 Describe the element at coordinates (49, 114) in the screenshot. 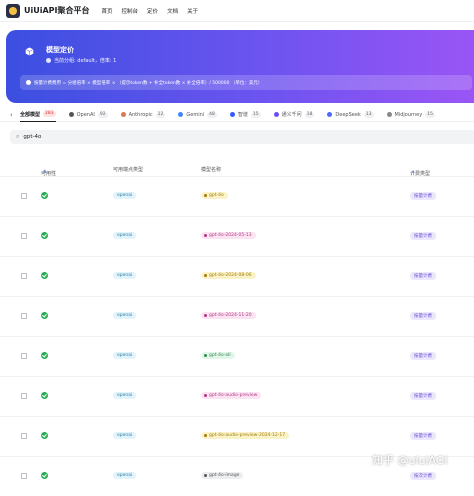

I see `tab-count: 283` at that location.